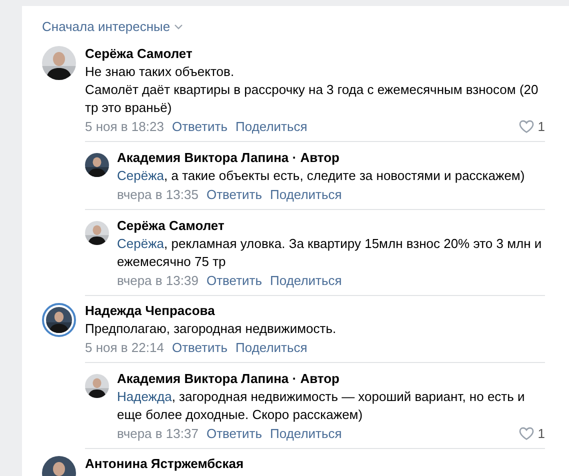 The width and height of the screenshot is (569, 476). Describe the element at coordinates (157, 434) in the screenshot. I see `comment-date: вчера в 13:37` at that location.